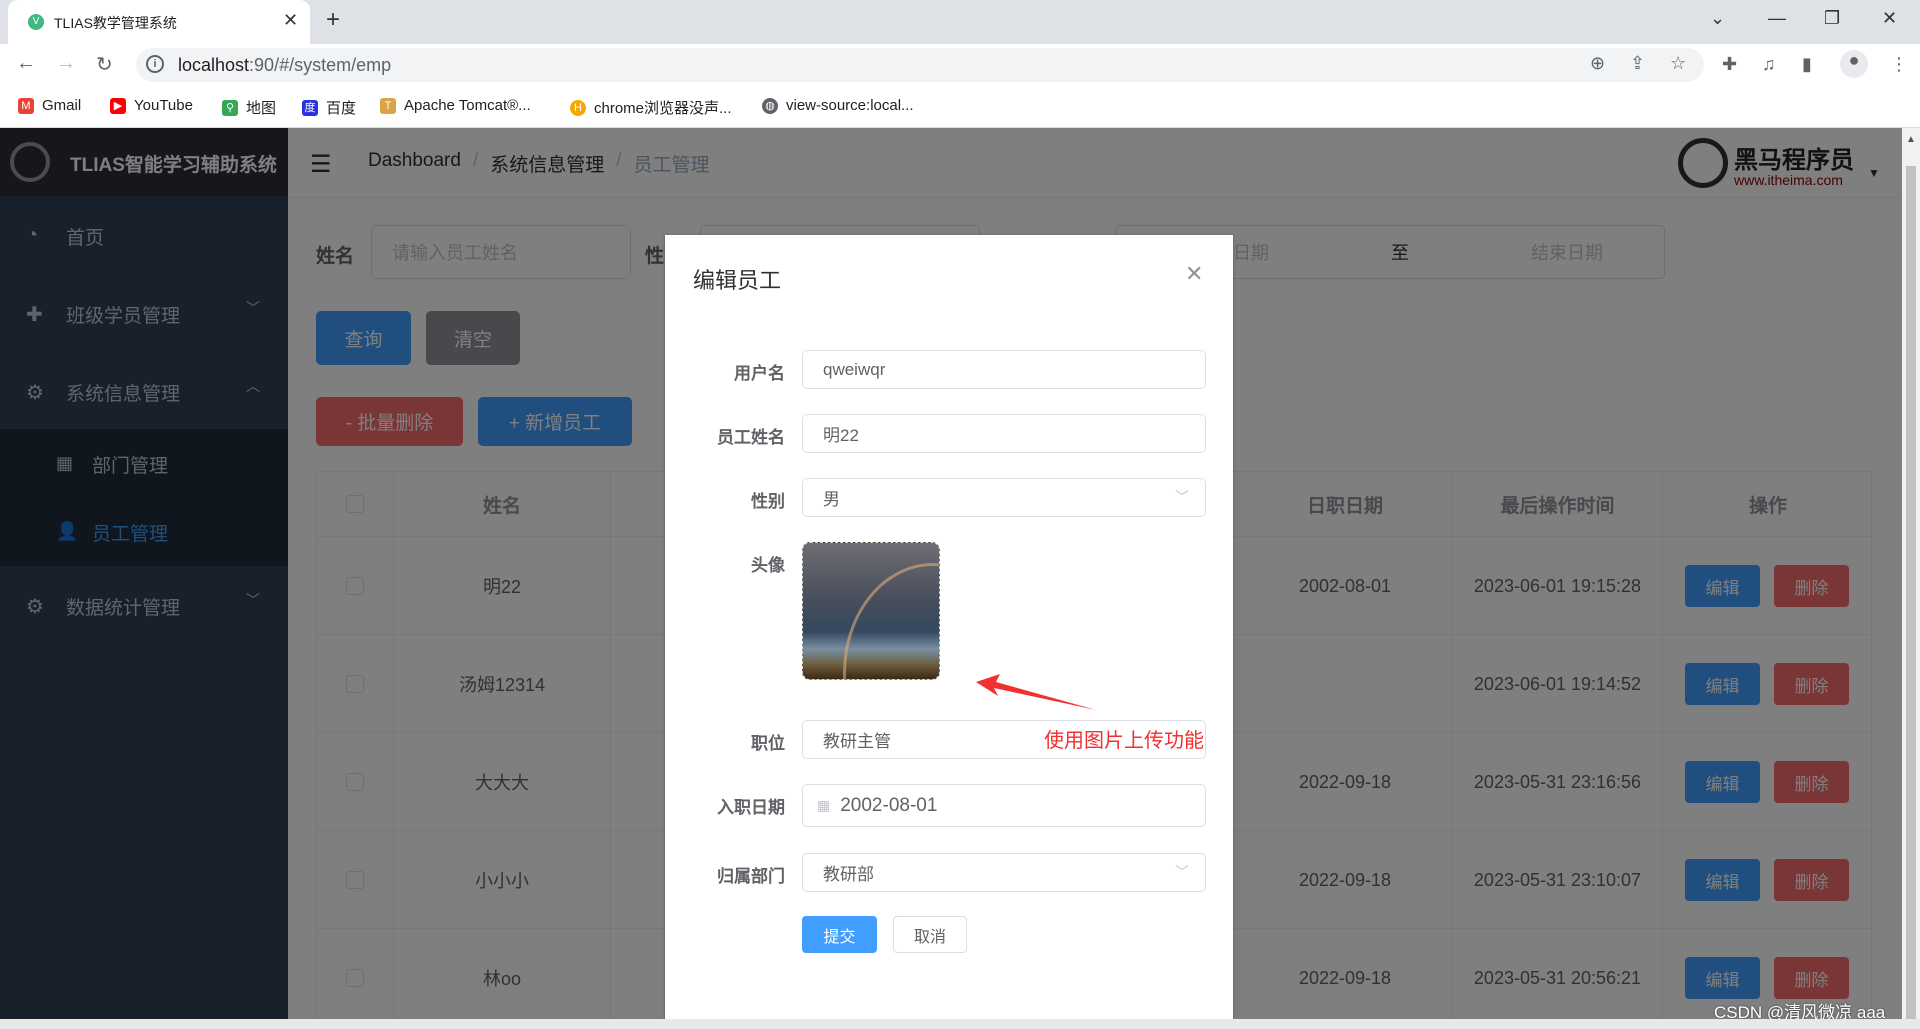 This screenshot has height=1029, width=1920. I want to click on name-label: 员工姓名, so click(751, 437).